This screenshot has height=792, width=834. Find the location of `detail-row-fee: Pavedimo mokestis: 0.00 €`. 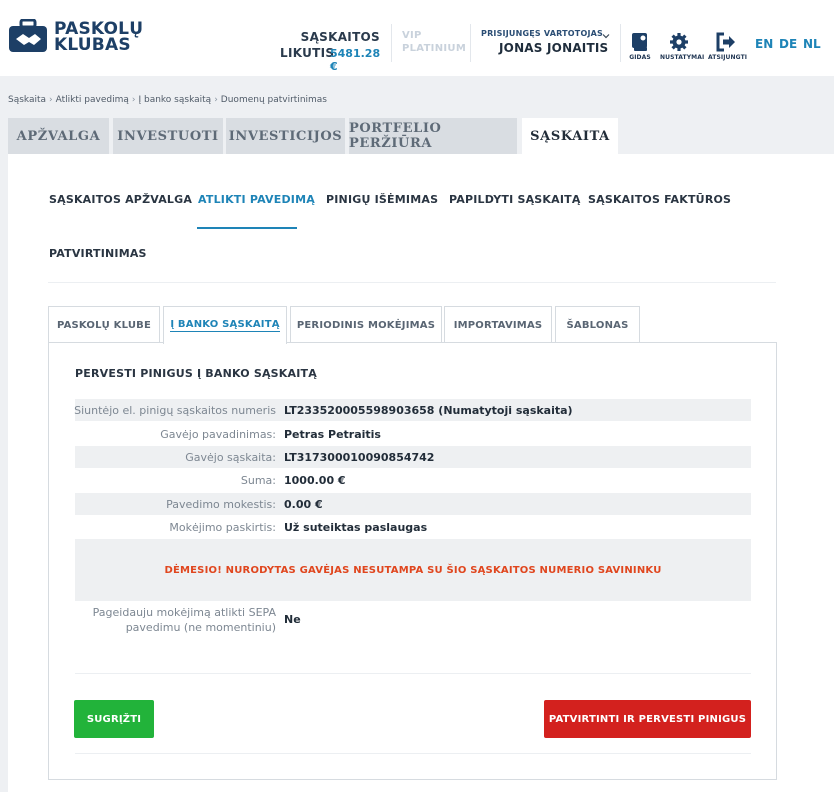

detail-row-fee: Pavedimo mokestis: 0.00 € is located at coordinates (413, 504).